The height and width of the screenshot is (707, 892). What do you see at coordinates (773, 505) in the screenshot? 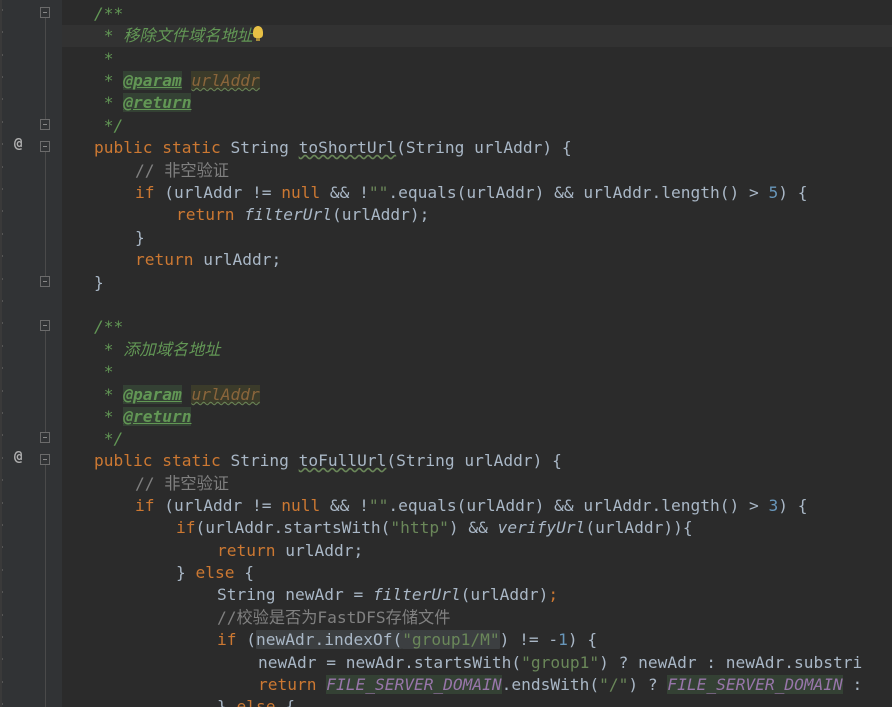
I see `number-literal: 3` at bounding box center [773, 505].